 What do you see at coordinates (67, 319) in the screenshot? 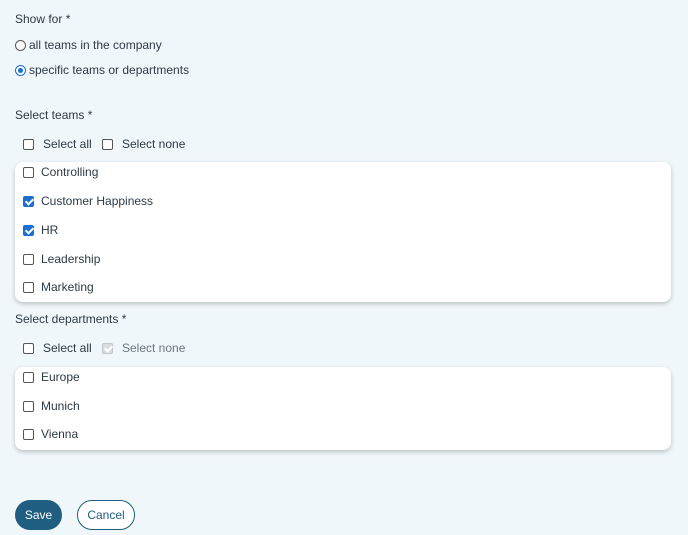
I see `select-departments-label-text: Select departments` at bounding box center [67, 319].